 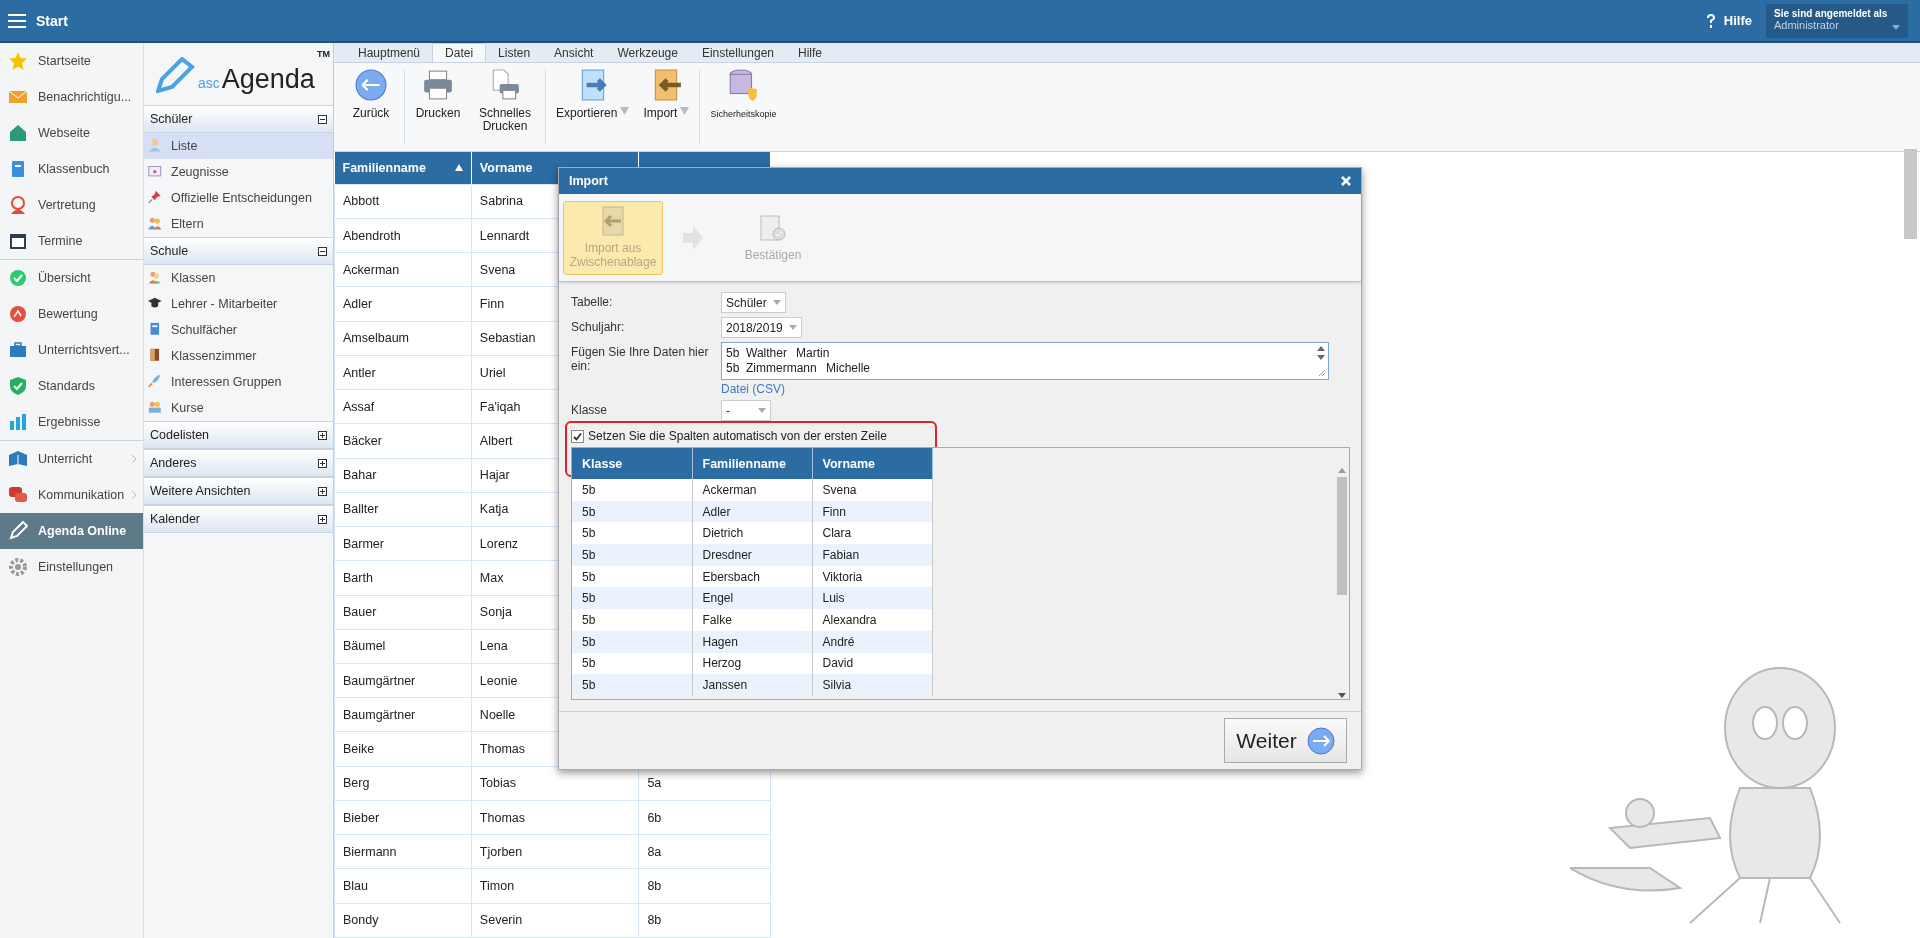 What do you see at coordinates (872, 555) in the screenshot?
I see `table-cell: Fabian` at bounding box center [872, 555].